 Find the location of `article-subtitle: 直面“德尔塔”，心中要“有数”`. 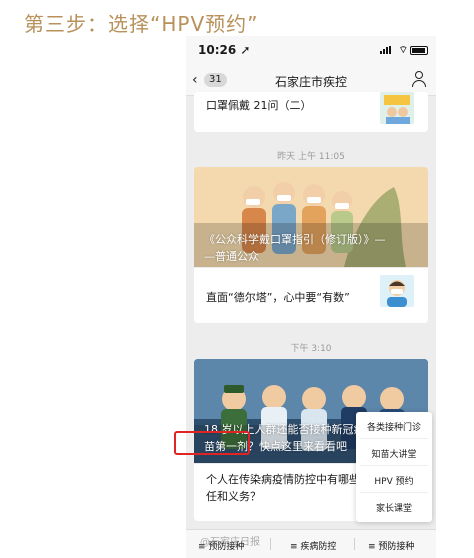

article-subtitle: 直面“德尔塔”，心中要“有数” is located at coordinates (278, 297).